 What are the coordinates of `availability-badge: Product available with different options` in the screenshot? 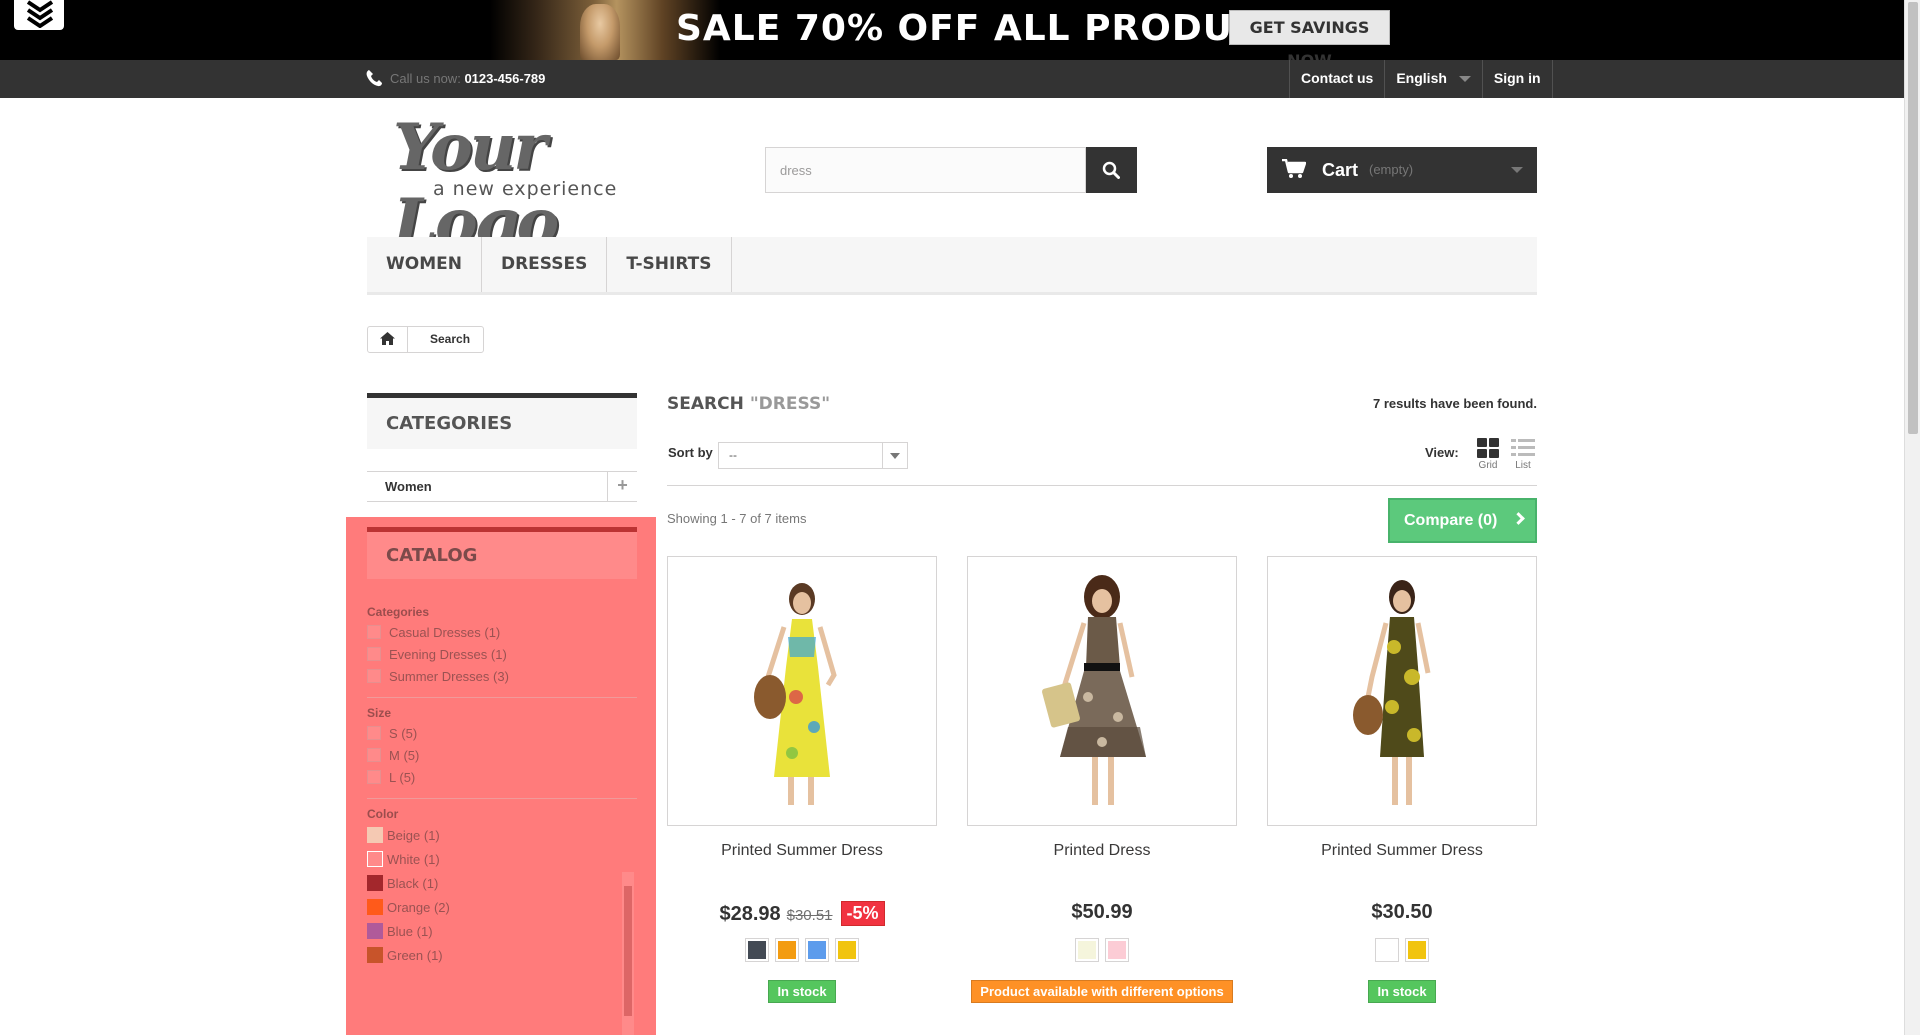 It's located at (1102, 991).